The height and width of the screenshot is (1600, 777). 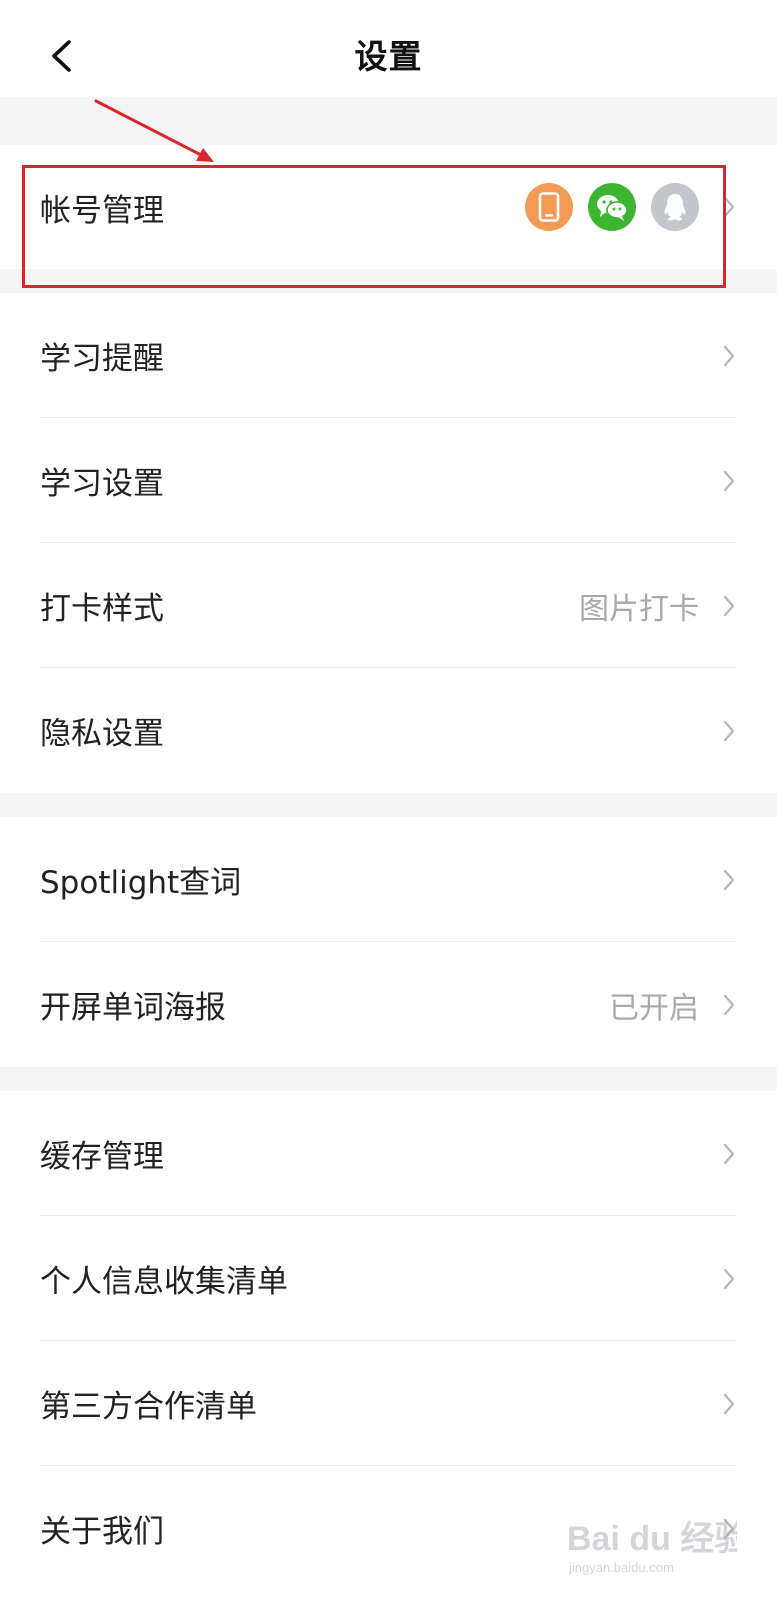 I want to click on personal-info-list-row: 个人信息收集清单, so click(x=388, y=1278).